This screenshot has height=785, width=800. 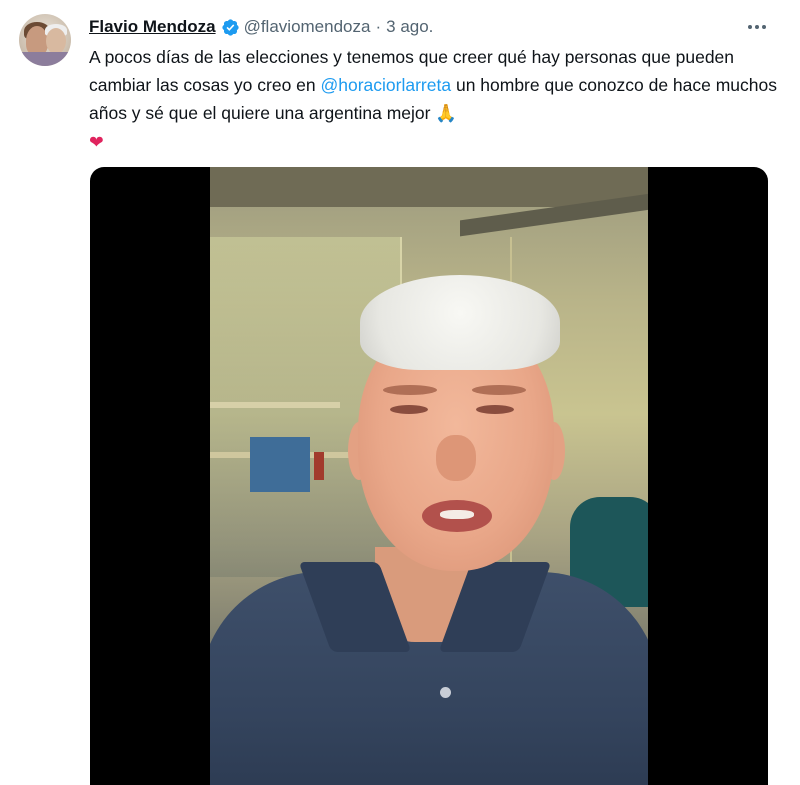 What do you see at coordinates (386, 85) in the screenshot?
I see `mention-link: @horaciorlarreta` at bounding box center [386, 85].